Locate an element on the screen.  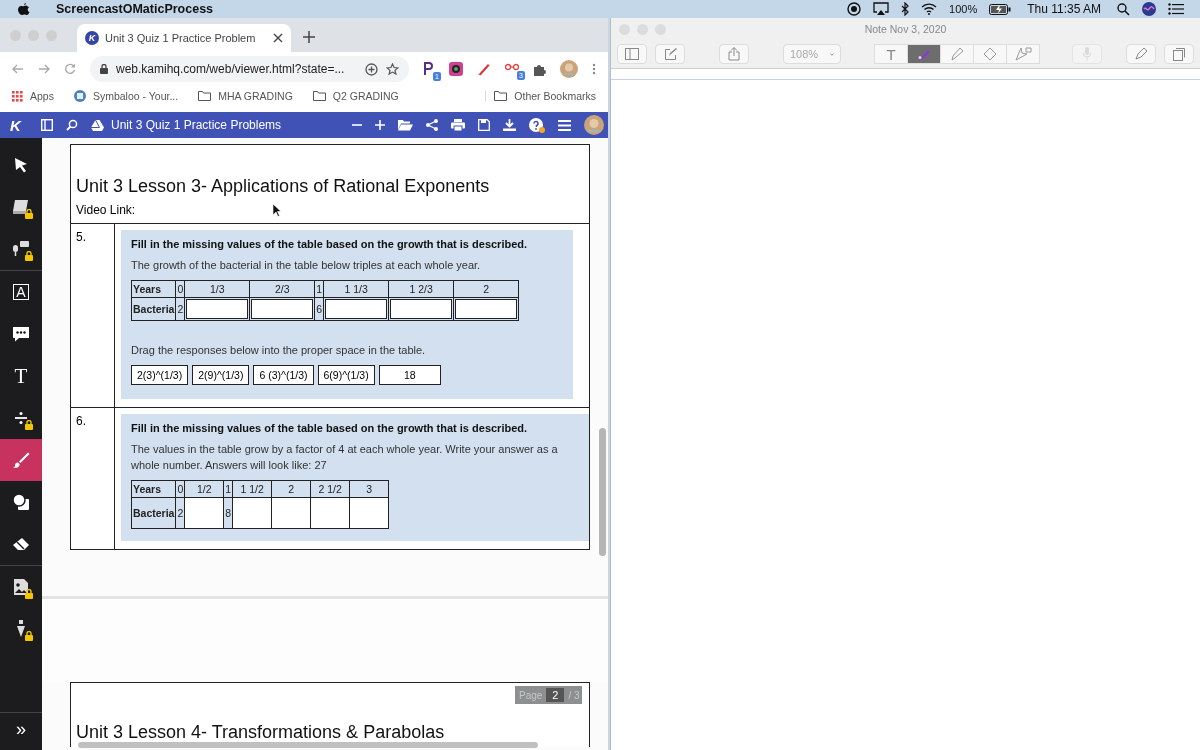
more-icon is located at coordinates (594, 69).